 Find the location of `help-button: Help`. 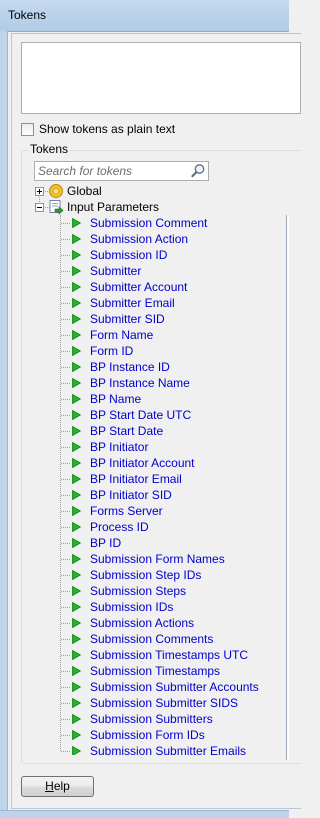

help-button: Help is located at coordinates (57, 786).